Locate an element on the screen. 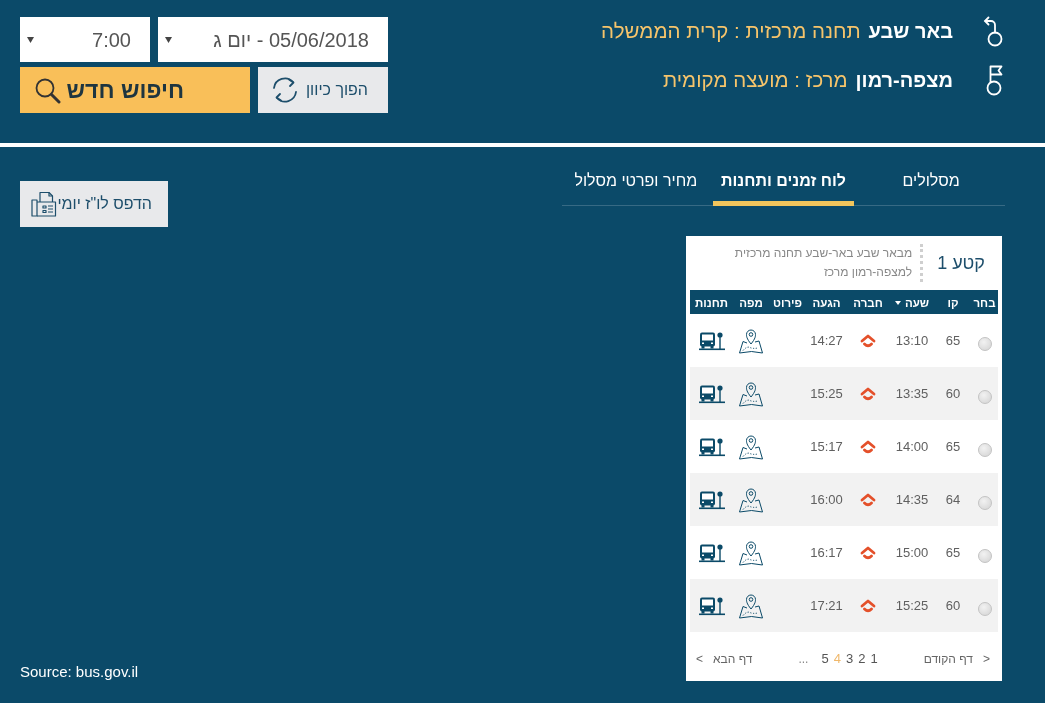 The height and width of the screenshot is (703, 1045). column-header: פירוט is located at coordinates (787, 303).